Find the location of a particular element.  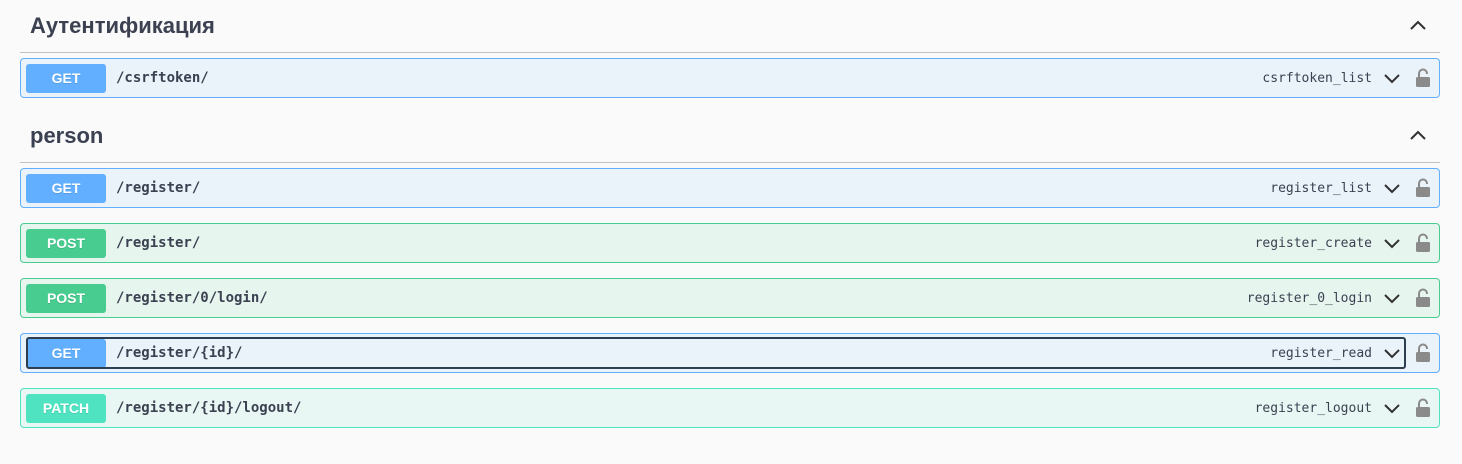

operation-id: register_create is located at coordinates (1313, 243).